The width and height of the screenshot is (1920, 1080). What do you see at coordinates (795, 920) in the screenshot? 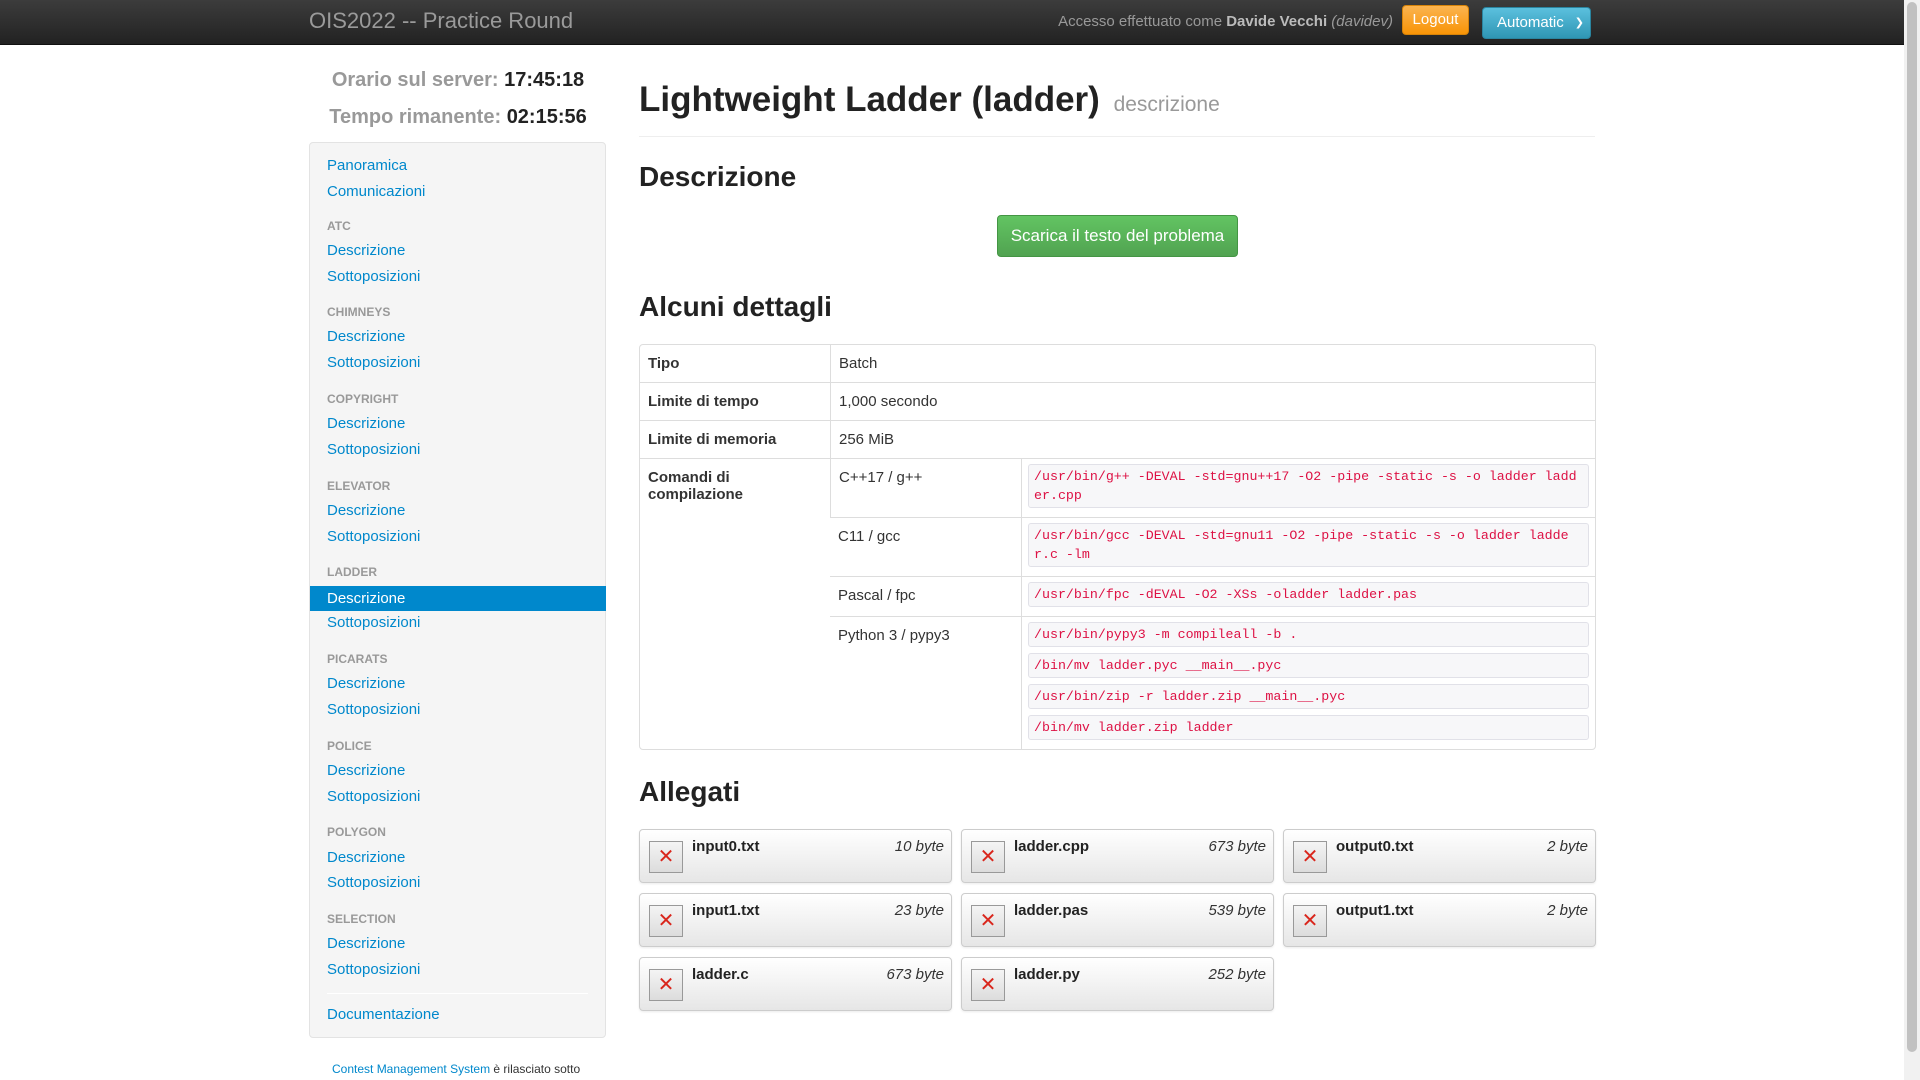
I see `attachment-item: ✕ input1.txt 23 byte` at bounding box center [795, 920].